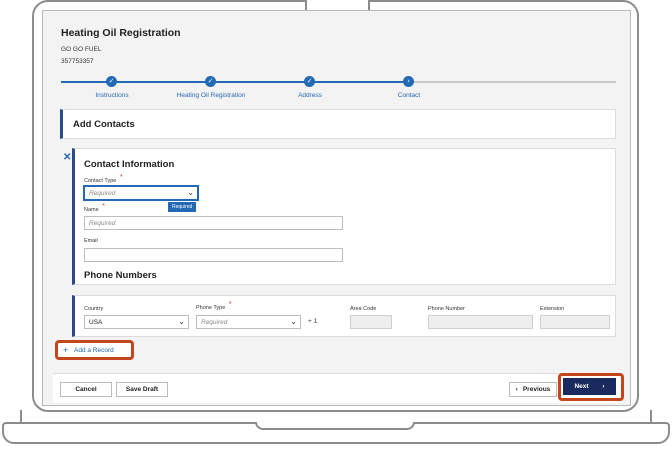 The height and width of the screenshot is (454, 672). I want to click on chevron-right-icon: ›, so click(603, 386).